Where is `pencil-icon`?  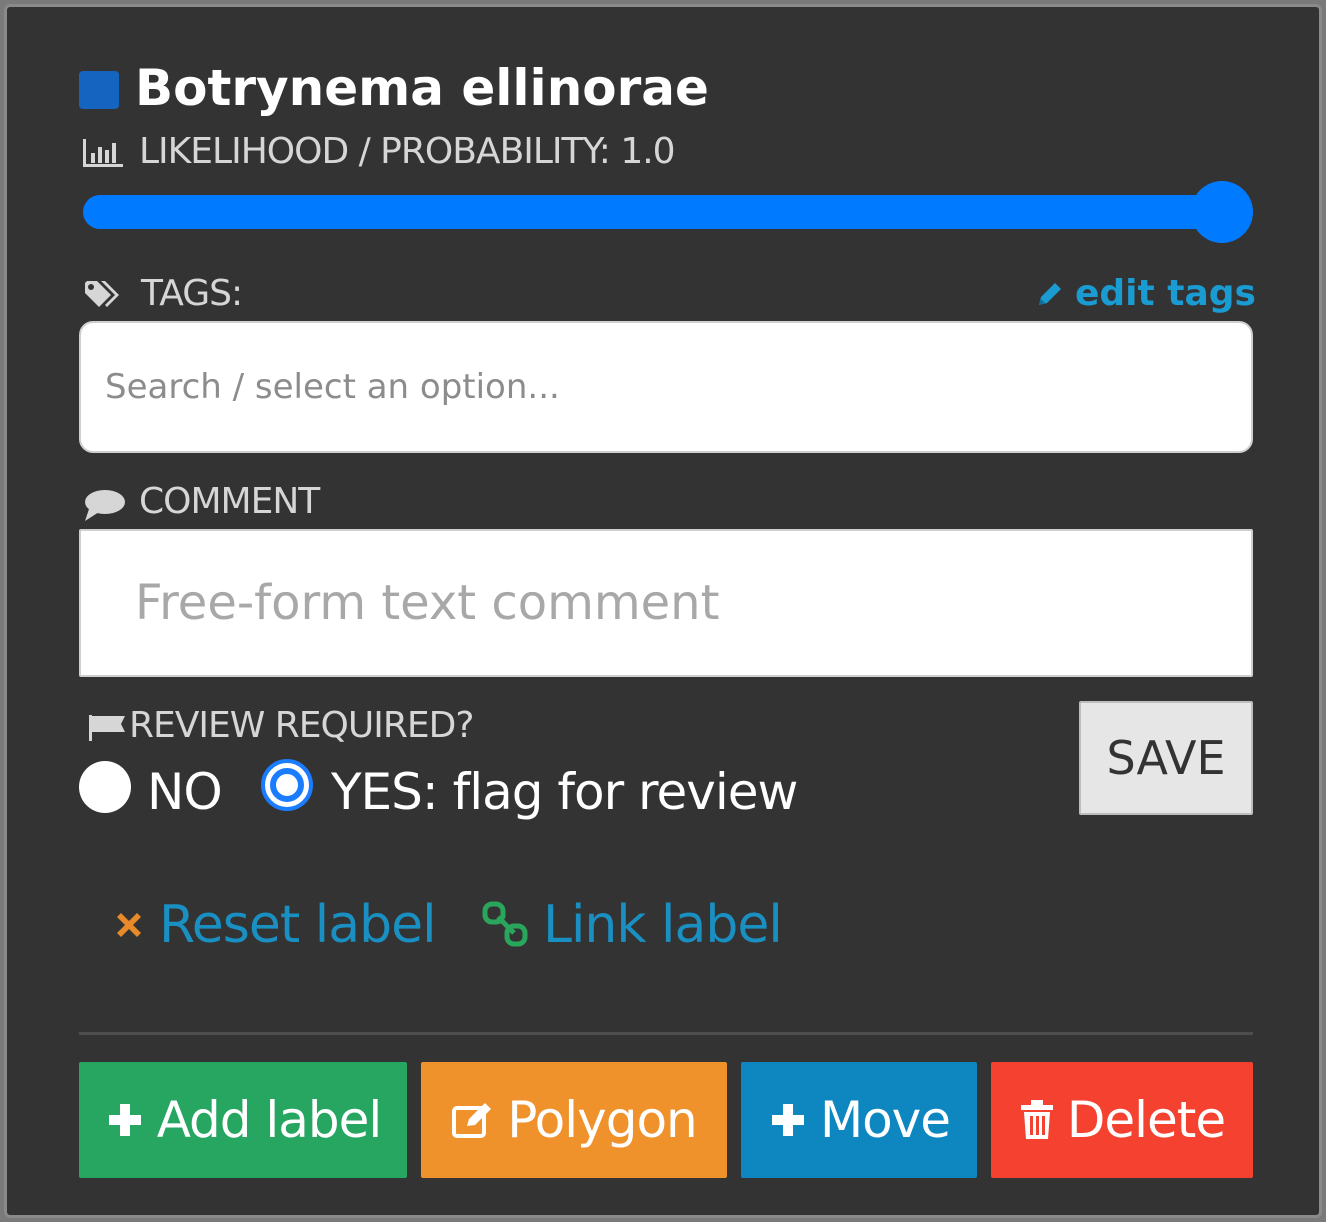 pencil-icon is located at coordinates (1050, 293).